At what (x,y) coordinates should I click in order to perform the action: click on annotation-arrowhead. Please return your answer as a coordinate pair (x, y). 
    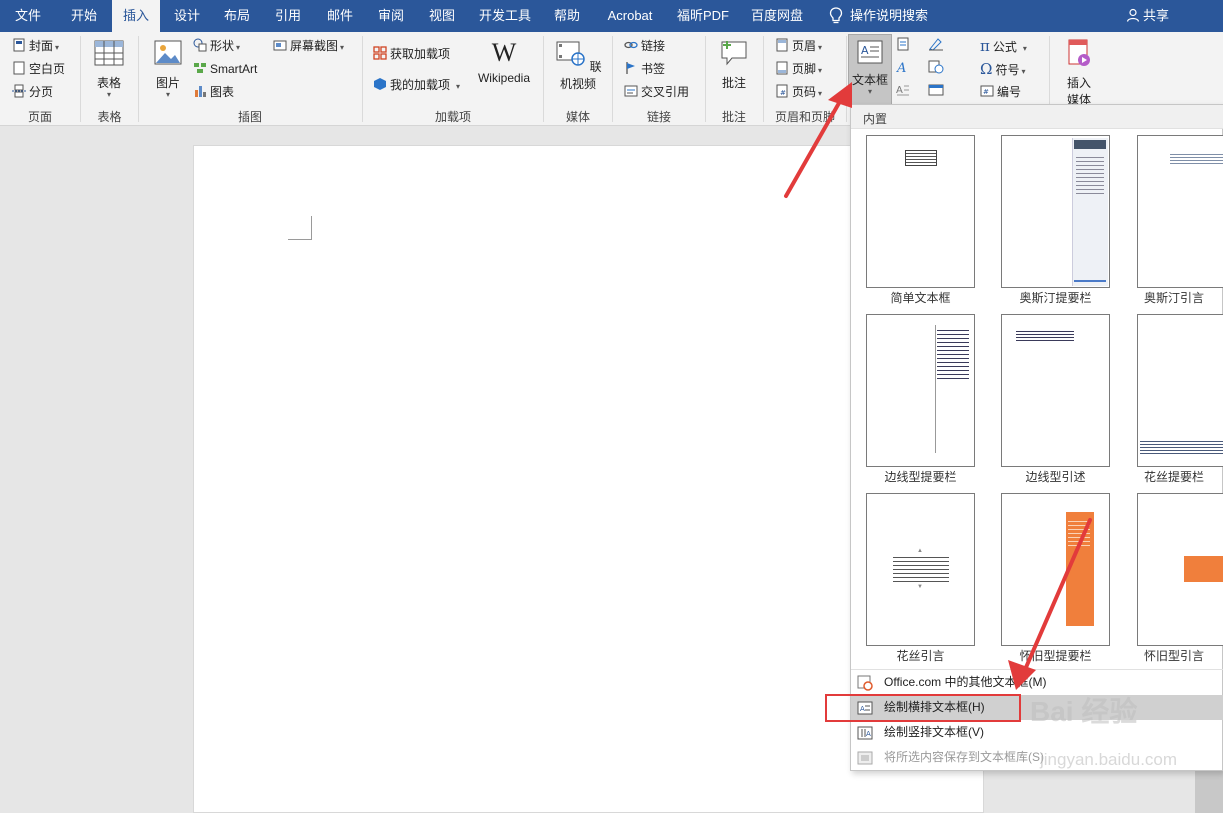
    Looking at the image, I should click on (1022, 675).